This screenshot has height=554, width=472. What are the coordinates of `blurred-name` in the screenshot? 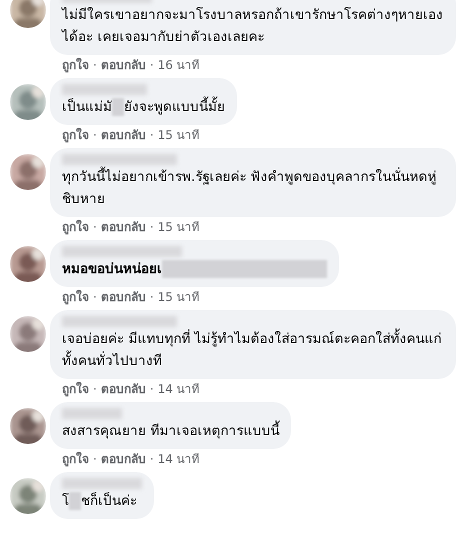 It's located at (92, 413).